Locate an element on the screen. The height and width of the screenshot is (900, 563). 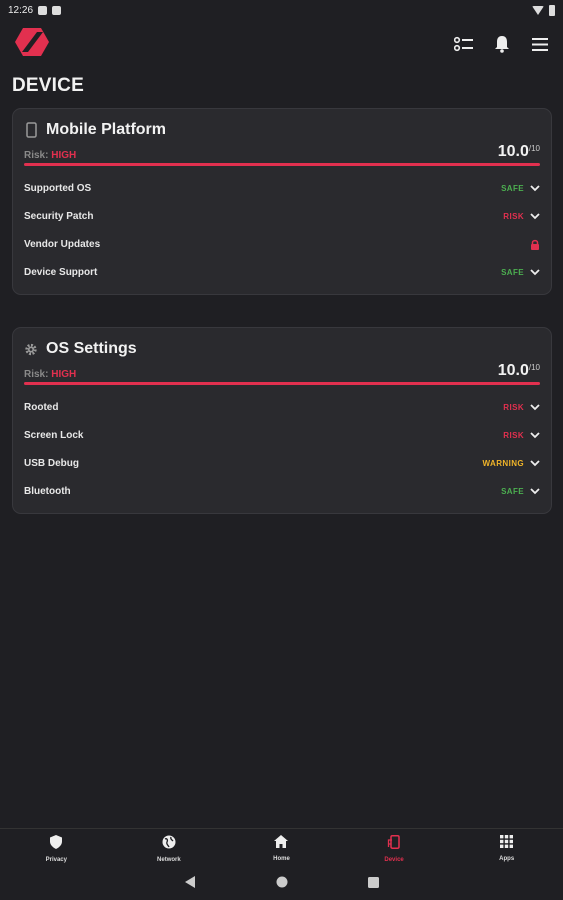
item-rooted: Rooted RISK is located at coordinates (282, 407).